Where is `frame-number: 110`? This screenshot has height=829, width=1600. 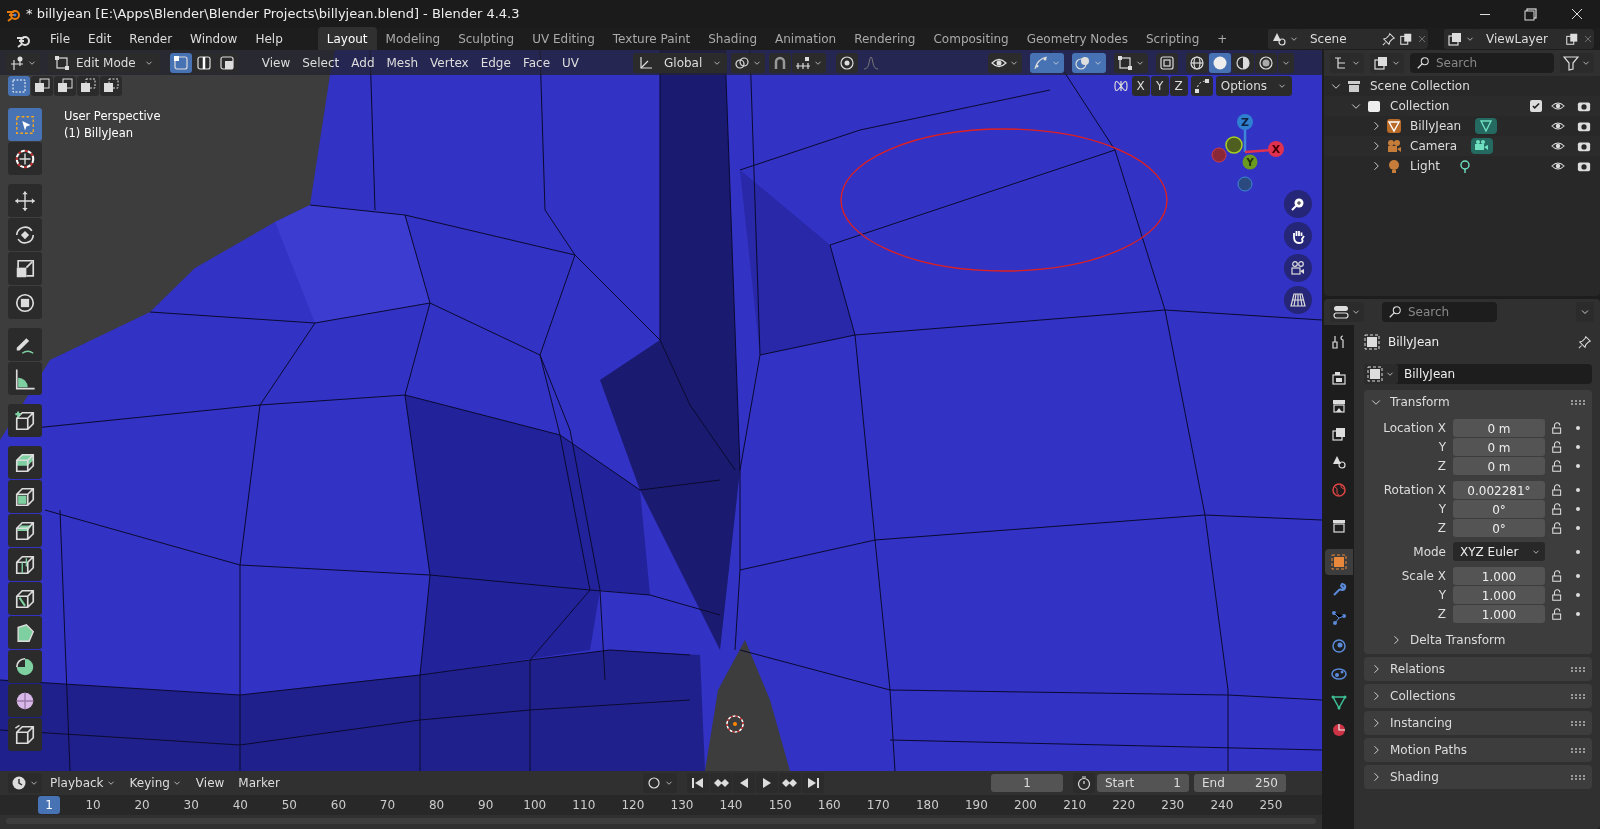 frame-number: 110 is located at coordinates (584, 805).